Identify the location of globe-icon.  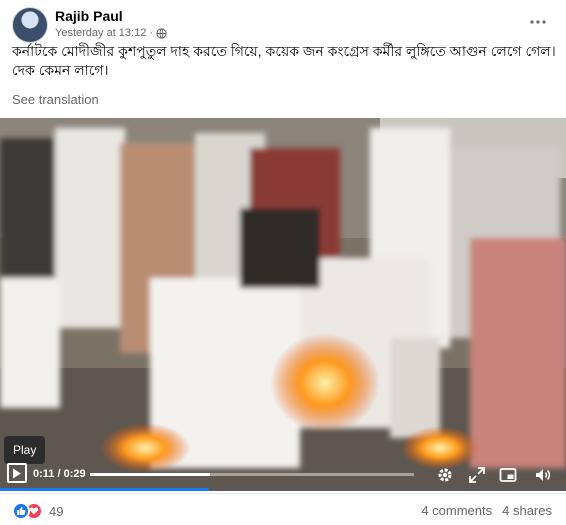
(161, 33).